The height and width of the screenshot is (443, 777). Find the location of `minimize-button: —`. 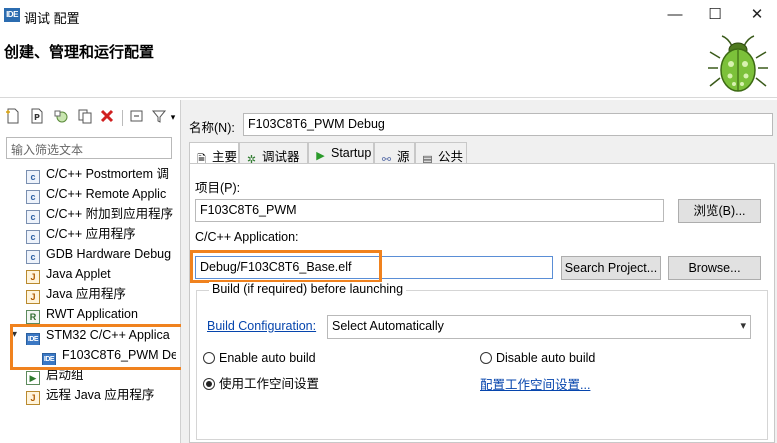

minimize-button: — is located at coordinates (675, 15).